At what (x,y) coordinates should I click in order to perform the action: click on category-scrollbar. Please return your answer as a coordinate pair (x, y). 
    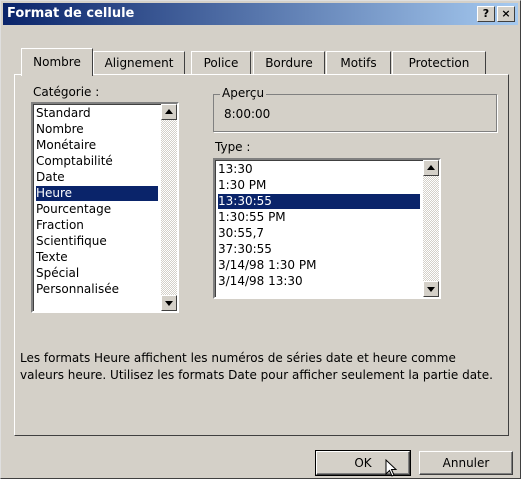
    Looking at the image, I should click on (169, 207).